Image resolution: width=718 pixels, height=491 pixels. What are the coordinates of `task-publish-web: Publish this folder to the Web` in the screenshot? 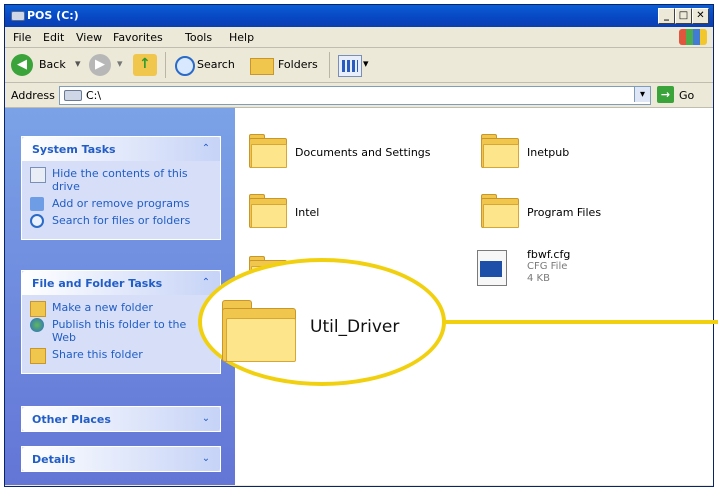 It's located at (121, 331).